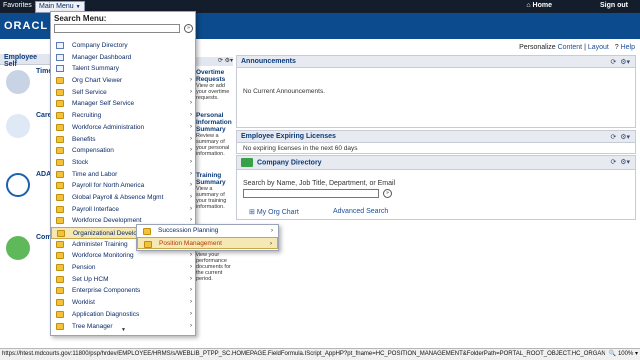 The height and width of the screenshot is (360, 640). Describe the element at coordinates (252, 212) in the screenshot. I see `chart-icon: ⊞` at that location.